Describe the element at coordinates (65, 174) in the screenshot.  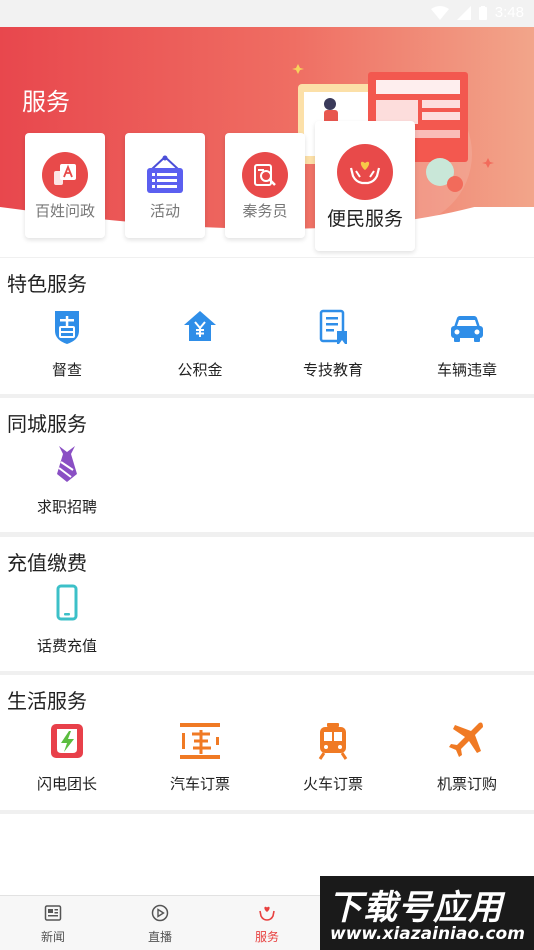
I see `letter-a-icon` at that location.